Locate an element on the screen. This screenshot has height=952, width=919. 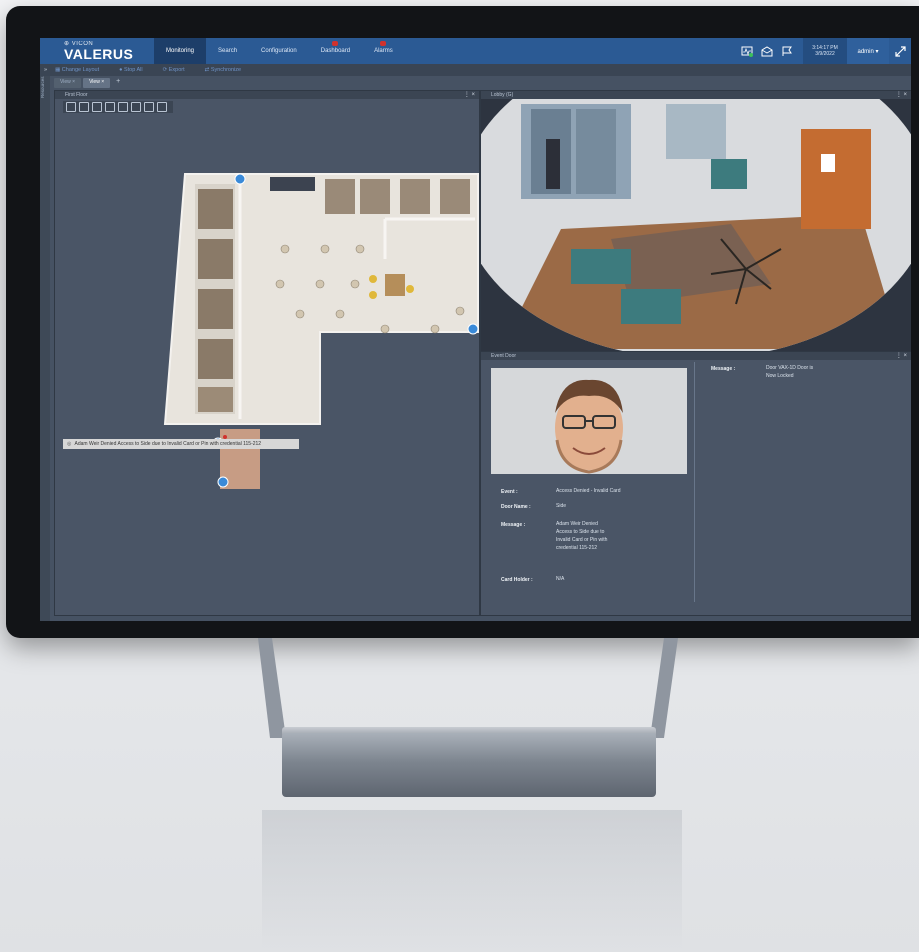
message-label: Message : is located at coordinates (513, 525).